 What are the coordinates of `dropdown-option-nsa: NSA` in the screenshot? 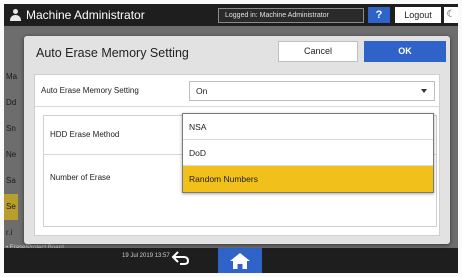 It's located at (308, 127).